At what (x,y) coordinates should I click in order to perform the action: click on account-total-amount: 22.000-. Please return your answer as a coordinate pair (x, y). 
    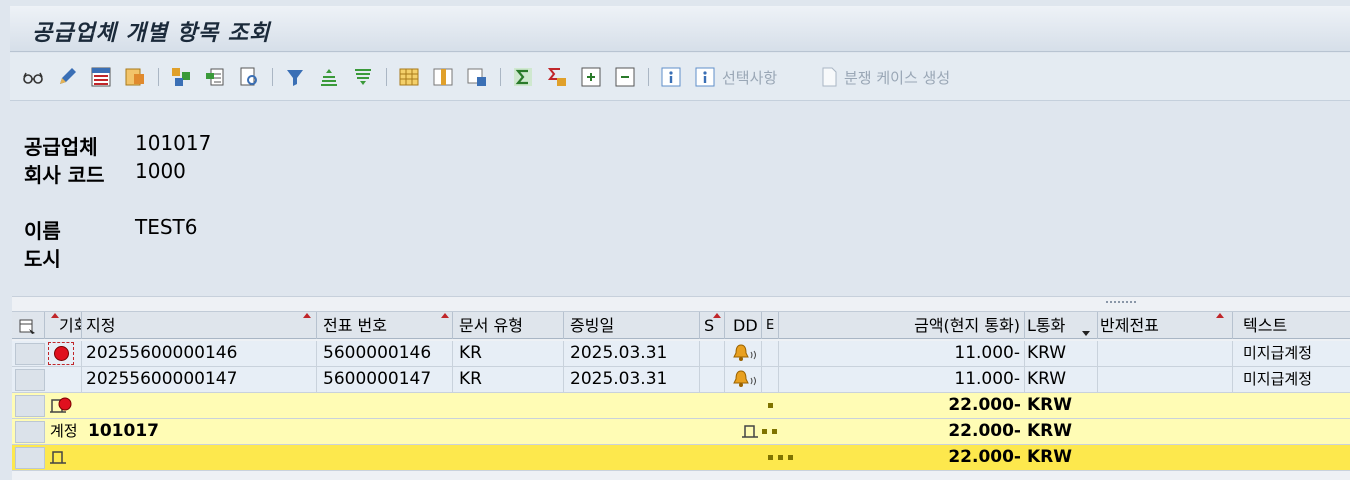
    Looking at the image, I should click on (984, 431).